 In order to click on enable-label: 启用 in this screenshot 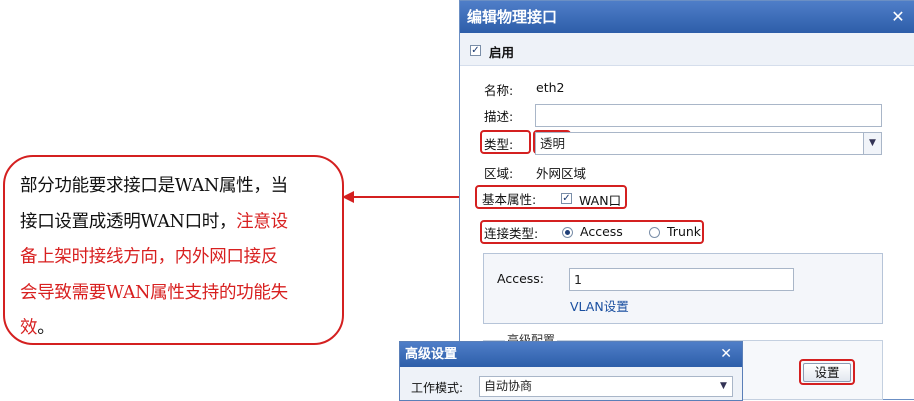, I will do `click(502, 52)`.